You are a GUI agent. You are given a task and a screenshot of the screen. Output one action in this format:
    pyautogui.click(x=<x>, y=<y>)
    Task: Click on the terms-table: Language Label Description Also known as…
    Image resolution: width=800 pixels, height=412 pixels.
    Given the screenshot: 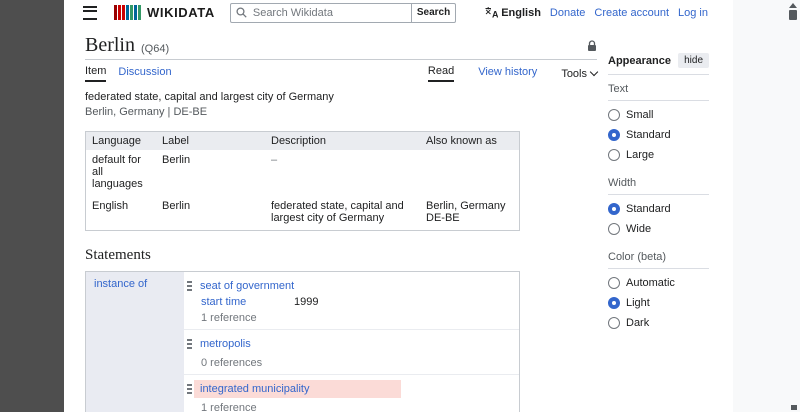 What is the action you would take?
    pyautogui.click(x=302, y=181)
    